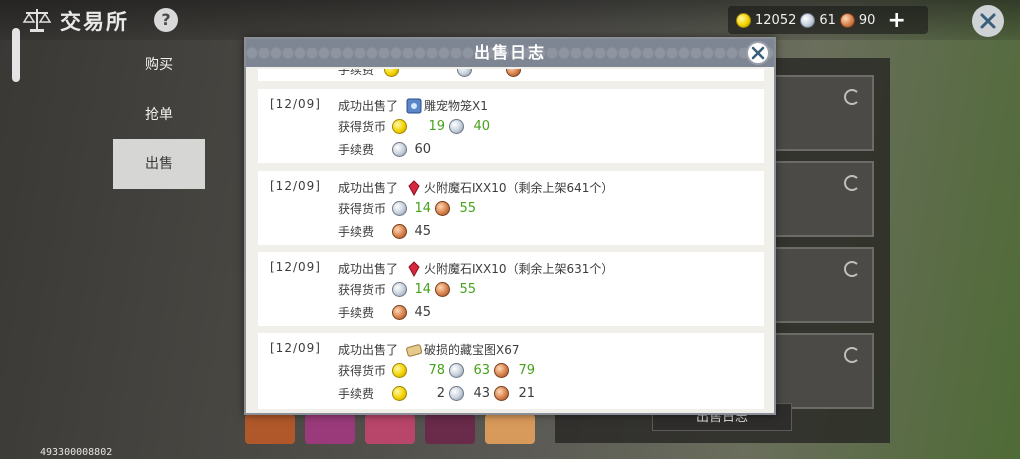 Image resolution: width=1020 pixels, height=459 pixels. I want to click on treasure-map-icon, so click(414, 350).